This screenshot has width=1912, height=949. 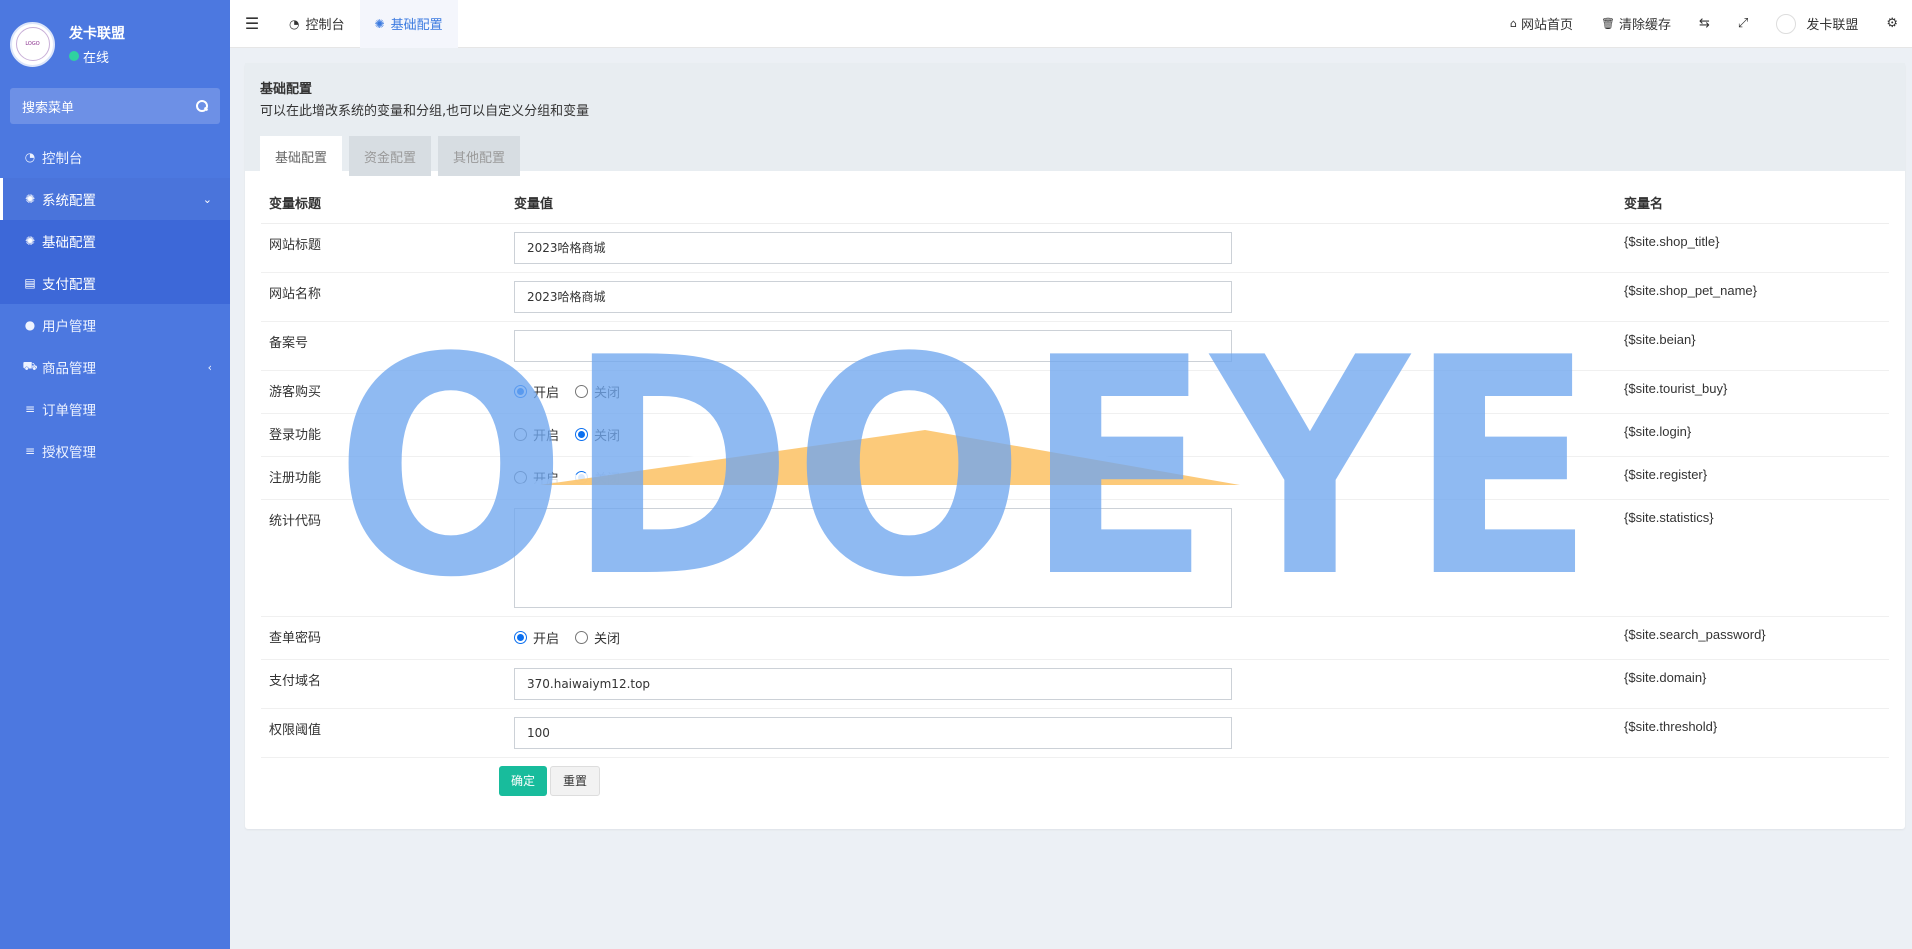 What do you see at coordinates (1704, 23) in the screenshot?
I see `language-icon: ⇆` at bounding box center [1704, 23].